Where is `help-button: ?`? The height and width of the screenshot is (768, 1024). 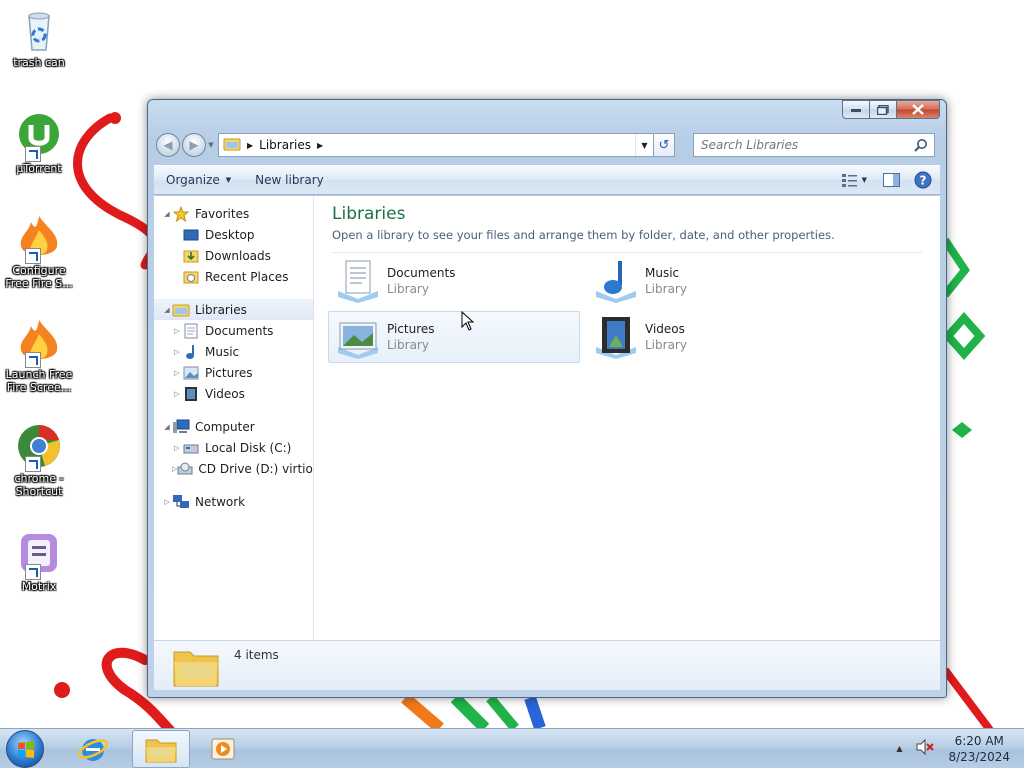 help-button: ? is located at coordinates (923, 180).